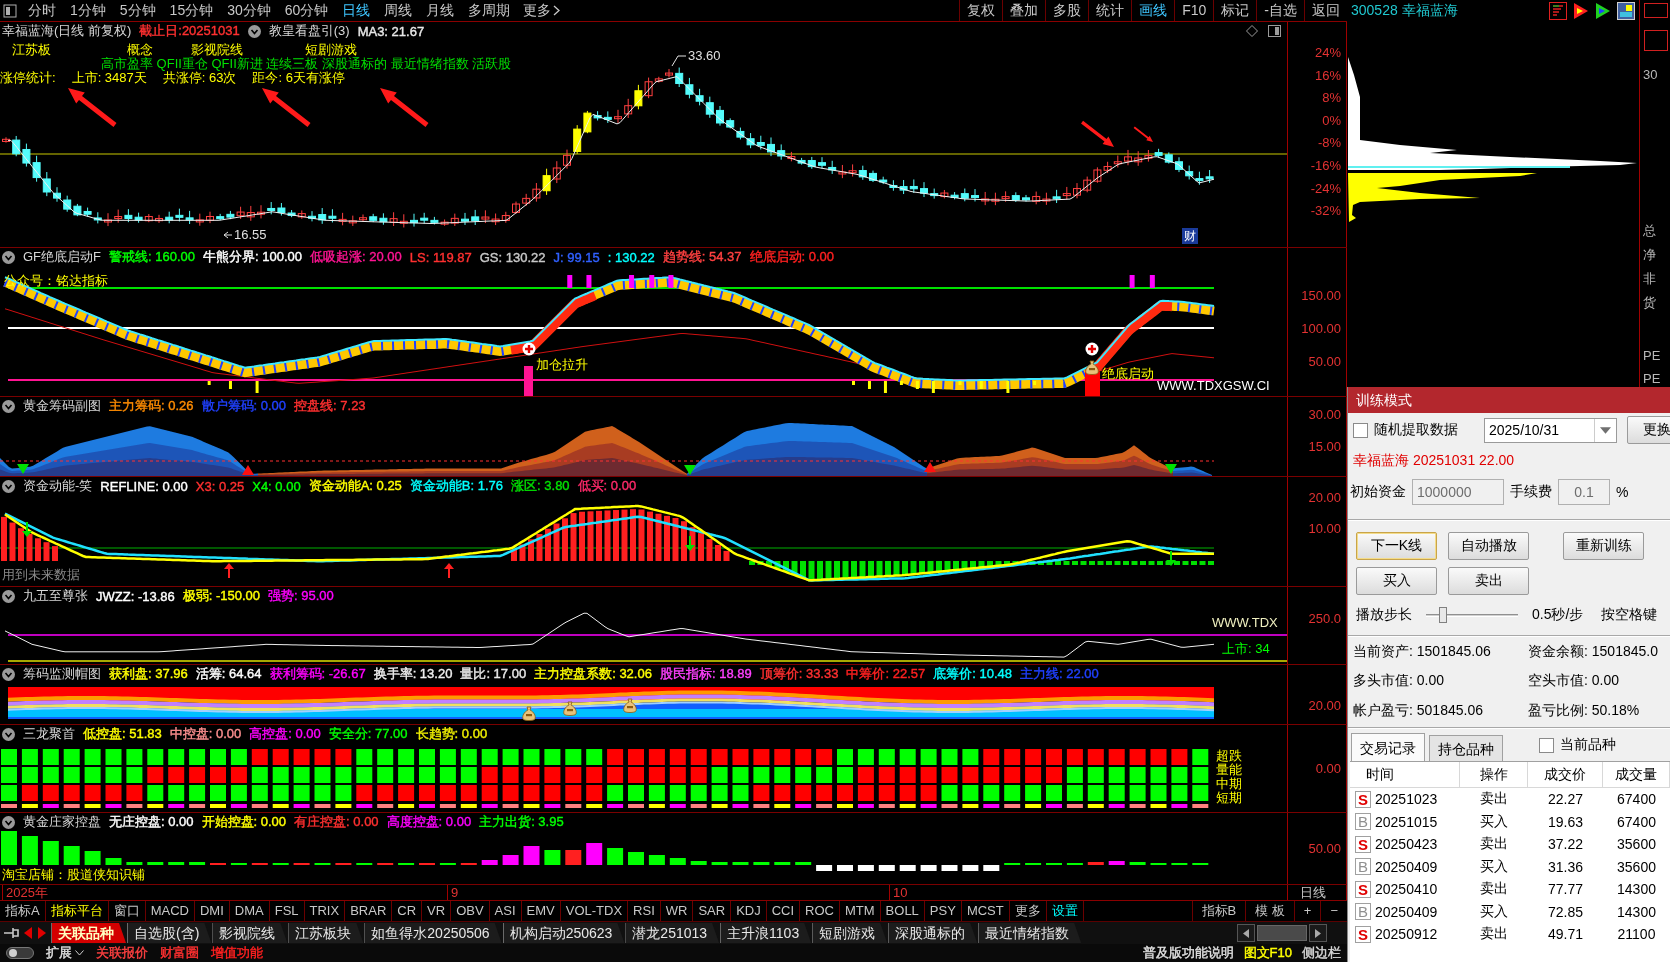 This screenshot has width=1670, height=962. Describe the element at coordinates (325, 911) in the screenshot. I see `indicator-tab: TRIX` at that location.